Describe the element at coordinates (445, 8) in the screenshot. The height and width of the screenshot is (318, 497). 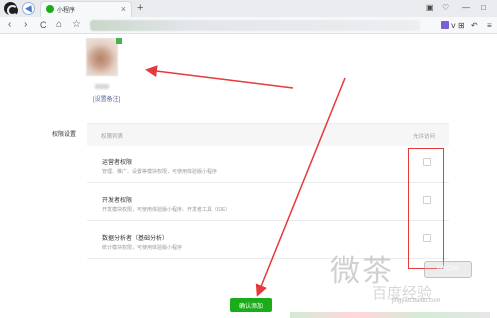
I see `favorite-icon: ♡` at that location.